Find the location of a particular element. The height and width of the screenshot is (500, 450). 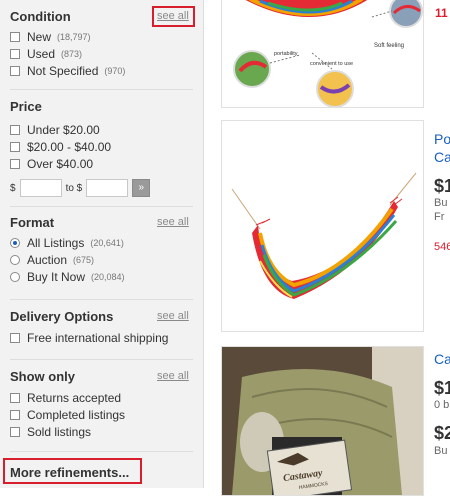

option-label: Completed listings is located at coordinates (76, 415).